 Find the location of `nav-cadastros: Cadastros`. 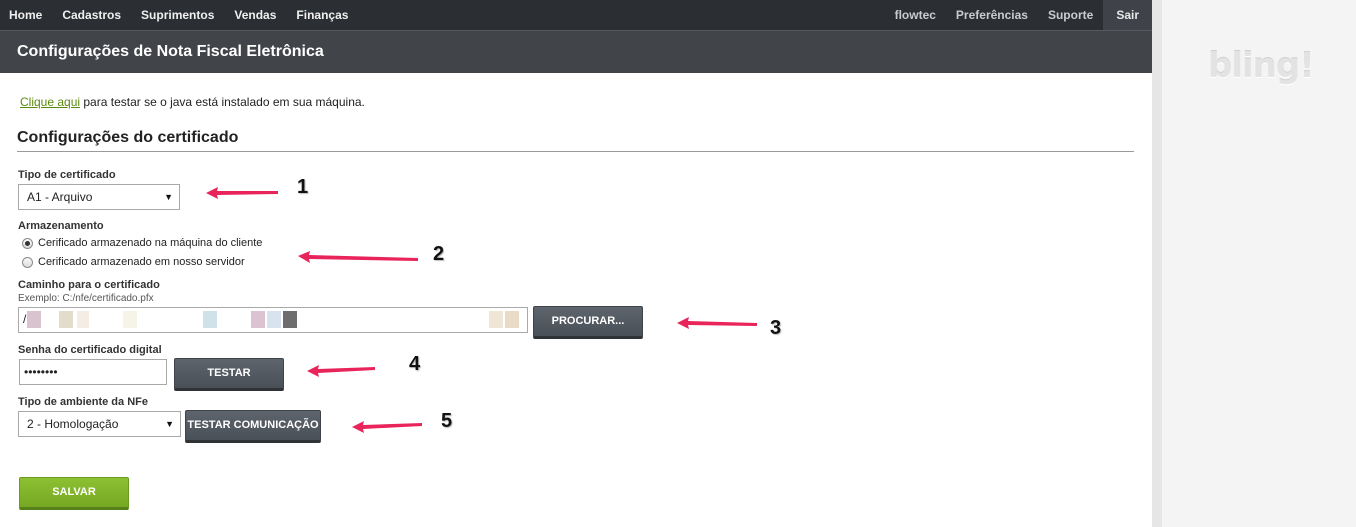

nav-cadastros: Cadastros is located at coordinates (91, 15).